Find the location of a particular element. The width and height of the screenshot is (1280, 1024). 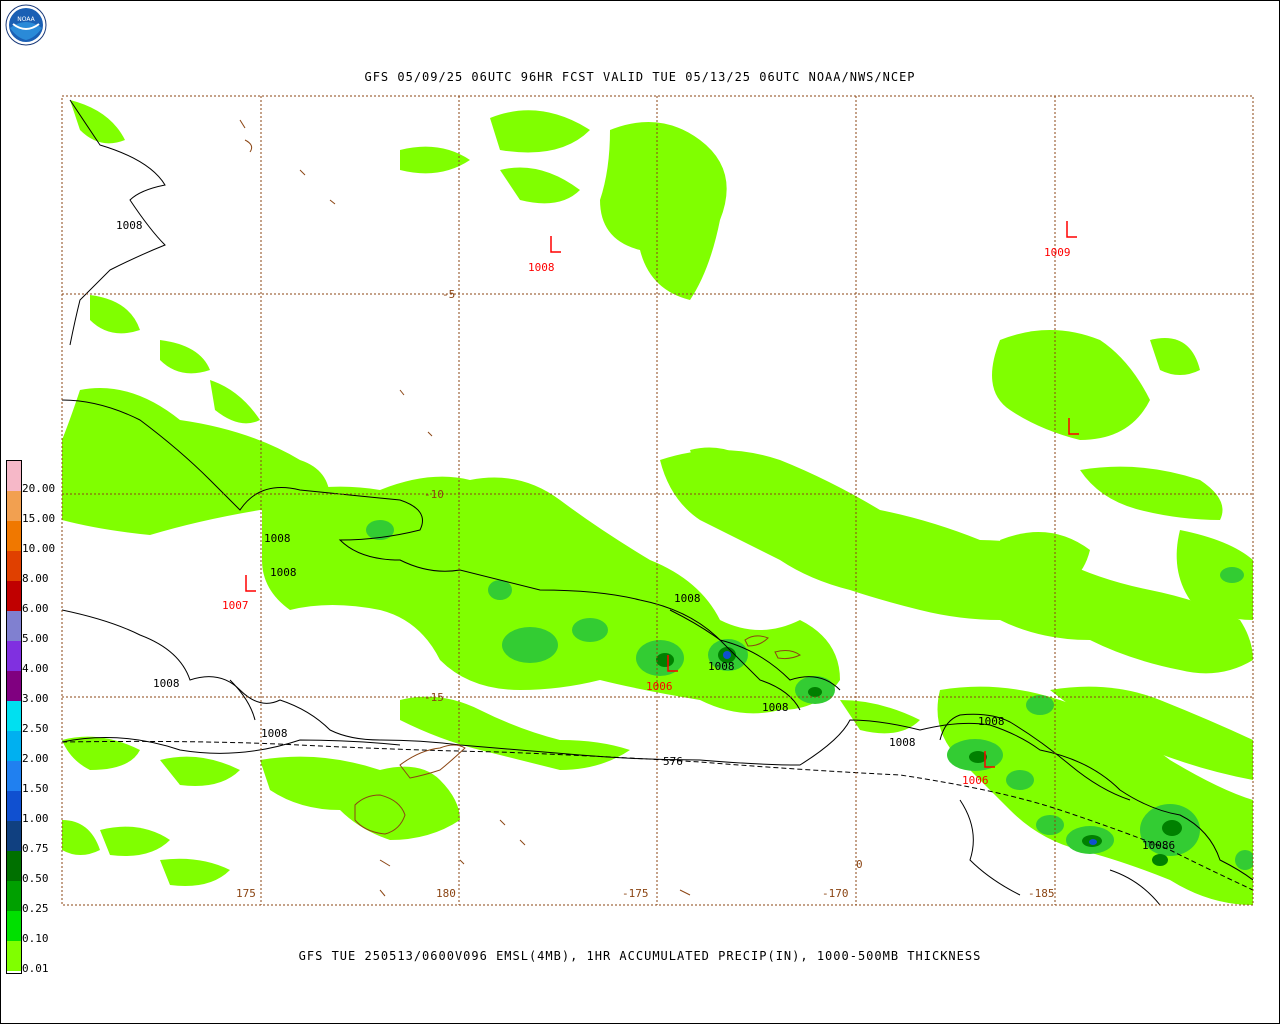

legend-label: 0.50 is located at coordinates (35, 878).